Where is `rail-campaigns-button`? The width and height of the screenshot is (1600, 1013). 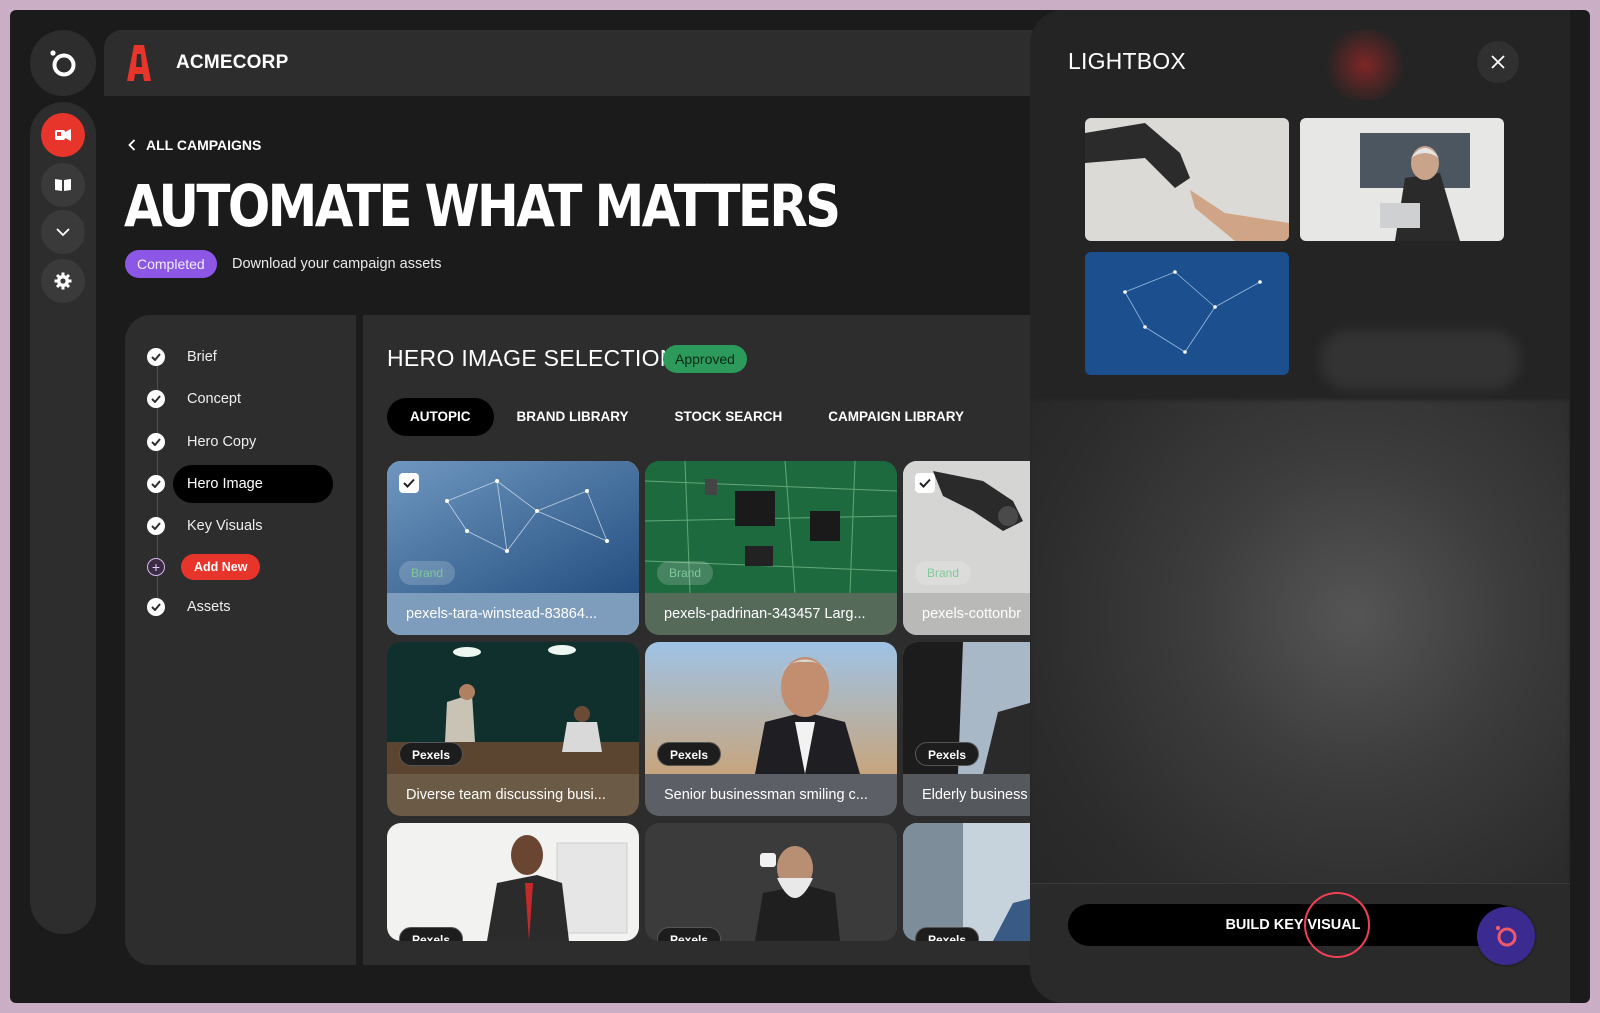 rail-campaigns-button is located at coordinates (63, 135).